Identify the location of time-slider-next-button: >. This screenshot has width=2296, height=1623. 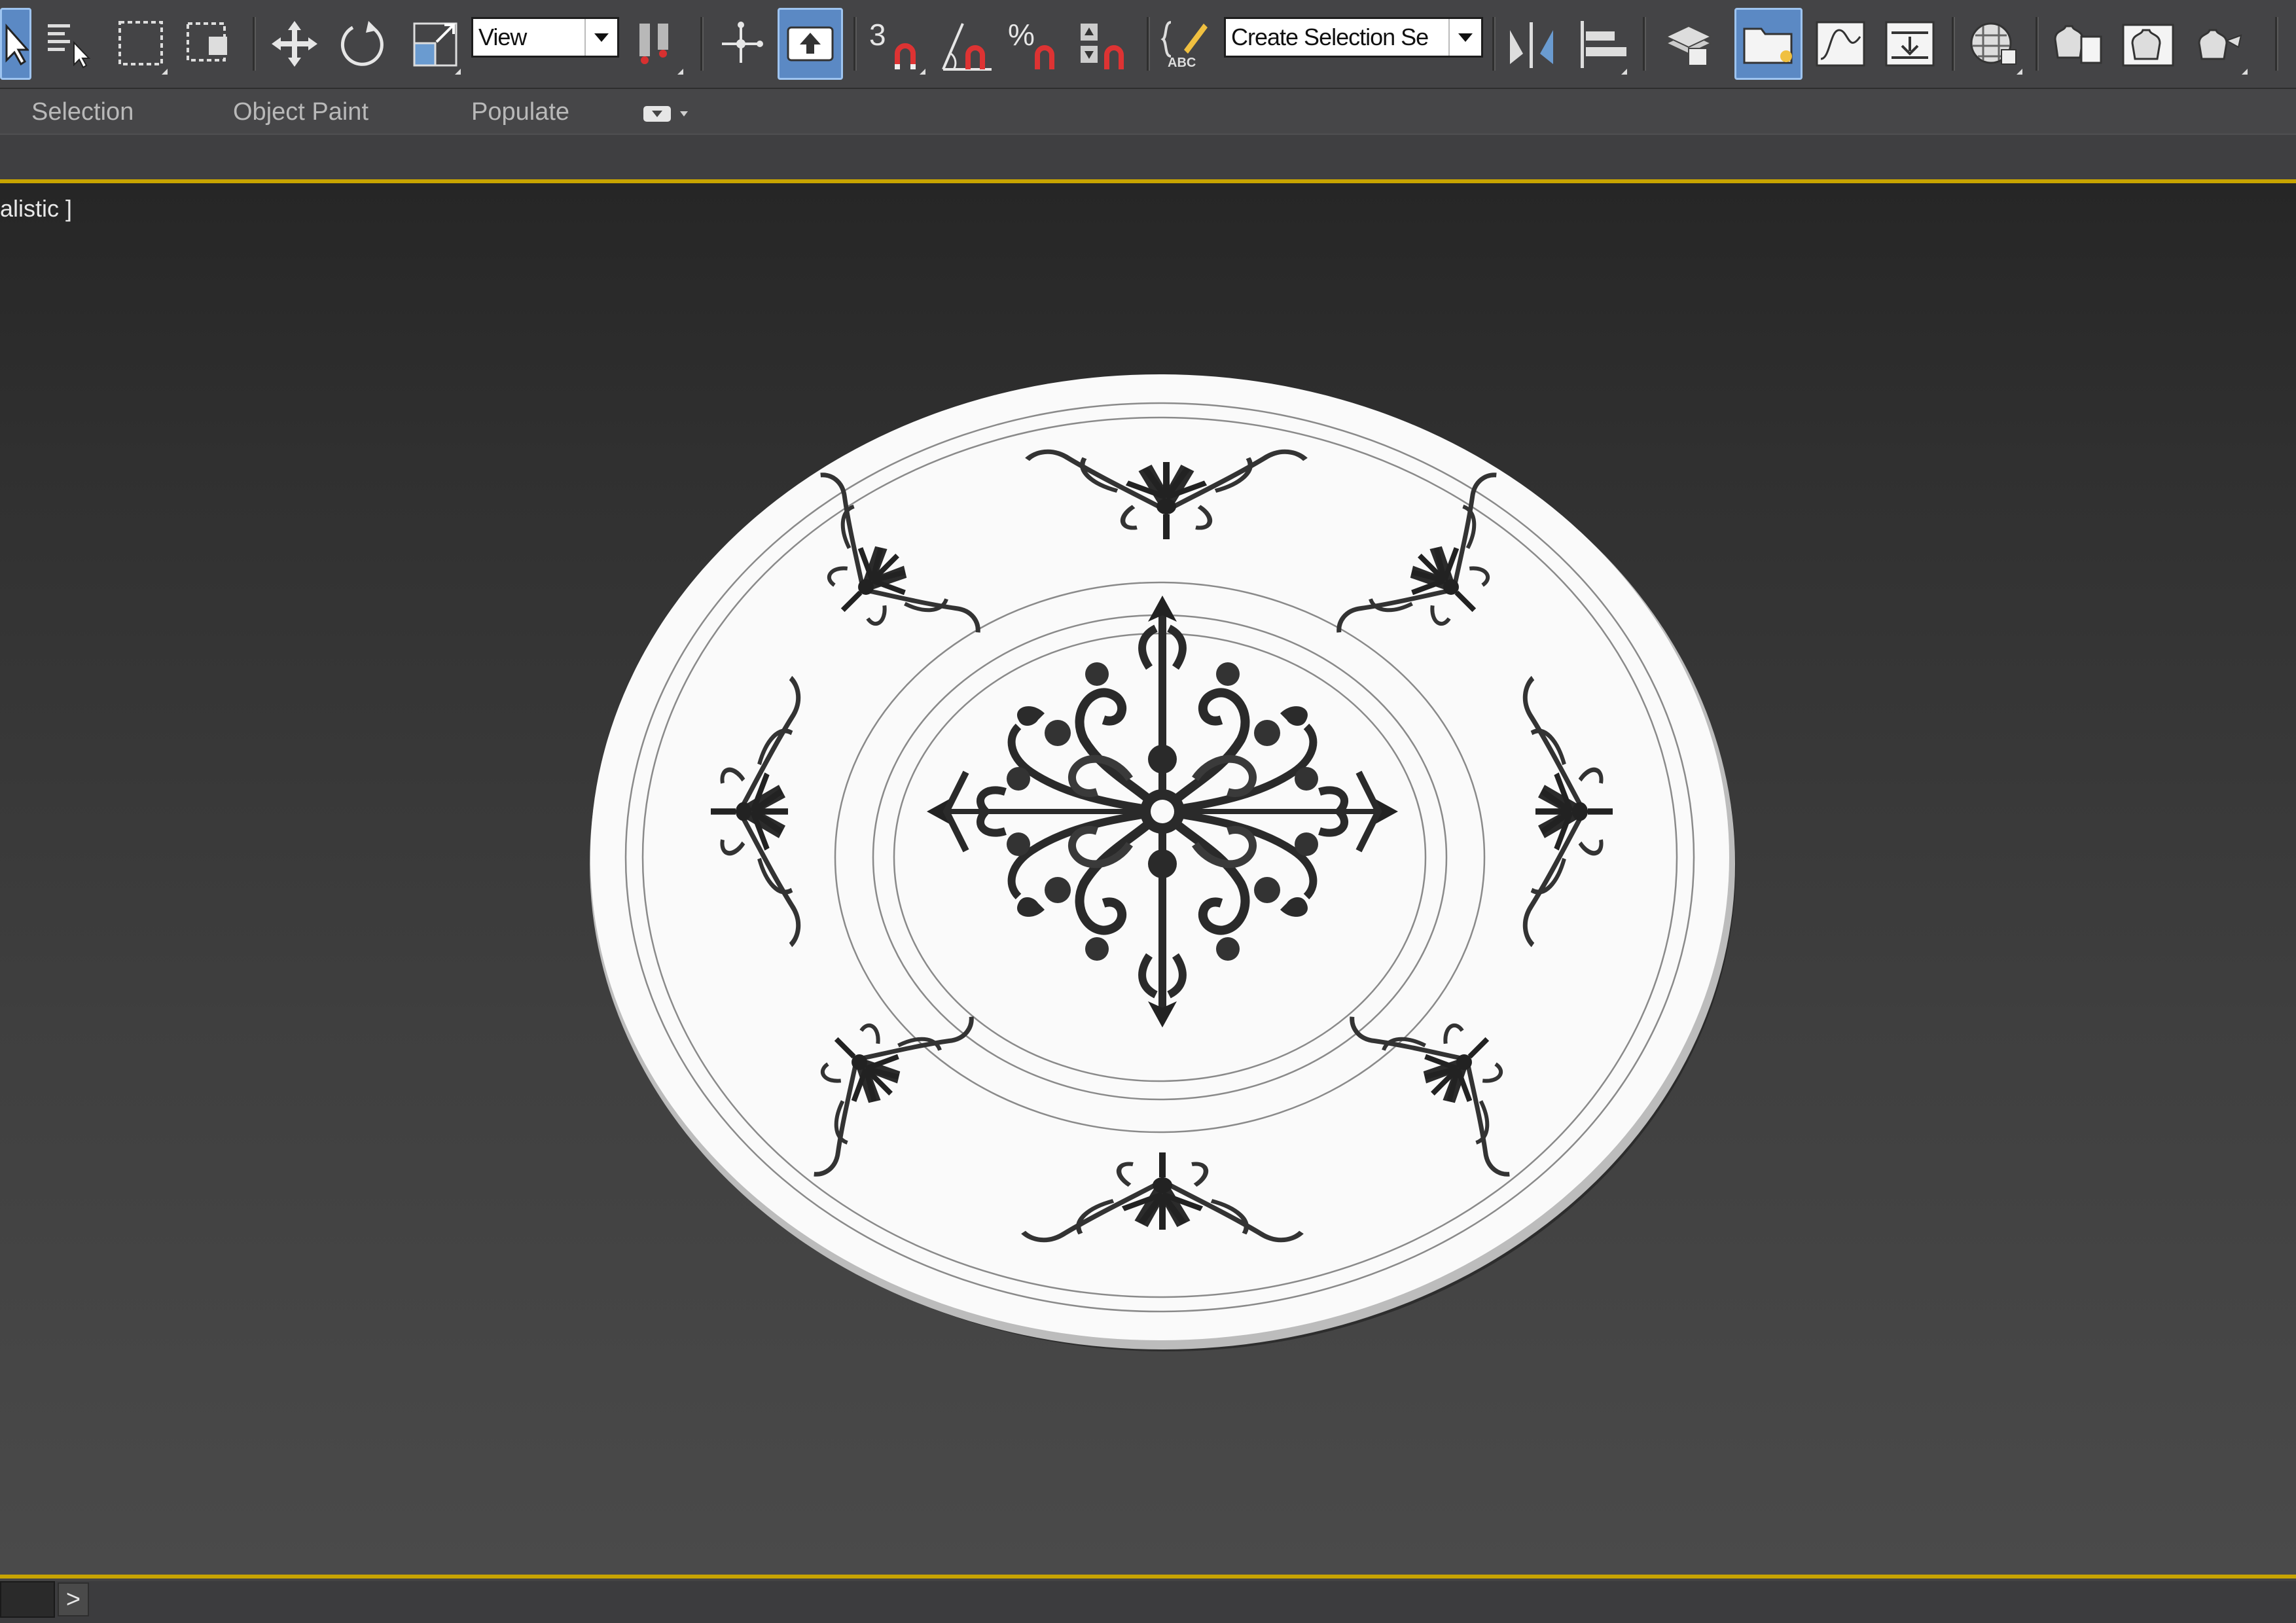
(73, 1599).